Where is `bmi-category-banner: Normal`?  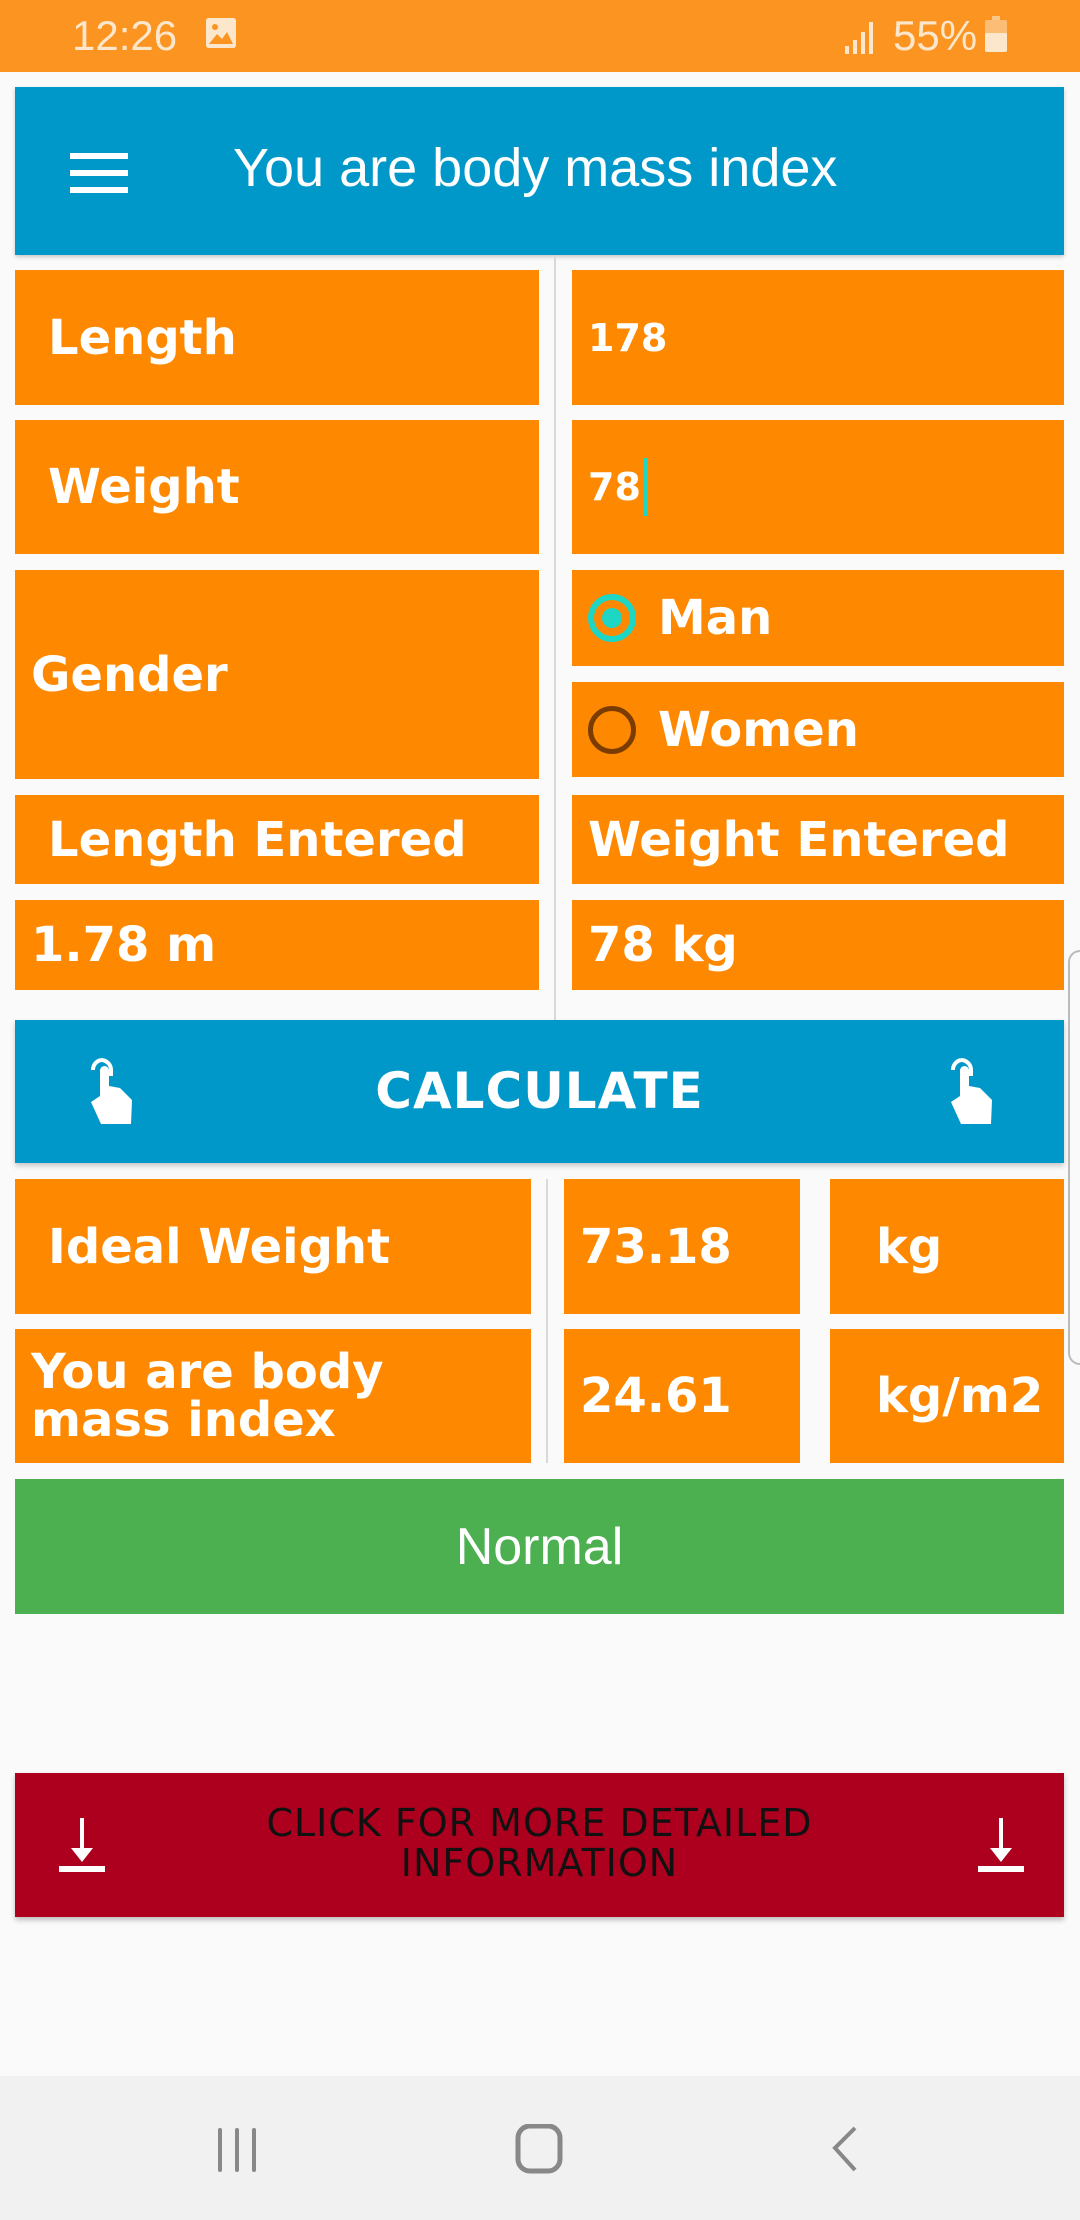 bmi-category-banner: Normal is located at coordinates (539, 1546).